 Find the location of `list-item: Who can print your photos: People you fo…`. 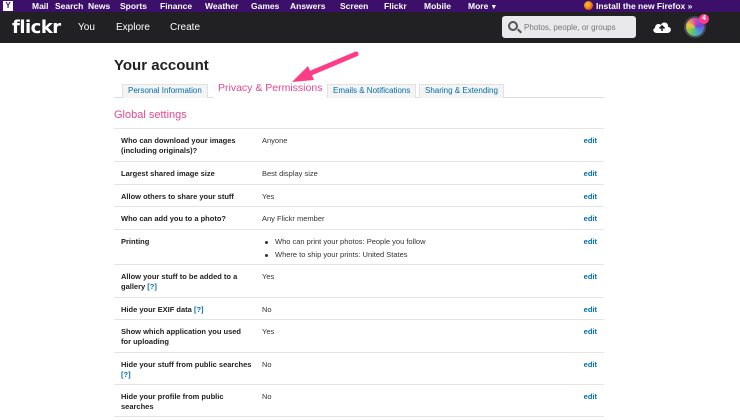

list-item: Who can print your photos: People you fo… is located at coordinates (412, 242).